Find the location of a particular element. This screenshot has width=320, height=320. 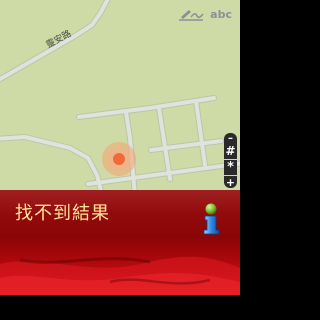

info-icon is located at coordinates (211, 219).